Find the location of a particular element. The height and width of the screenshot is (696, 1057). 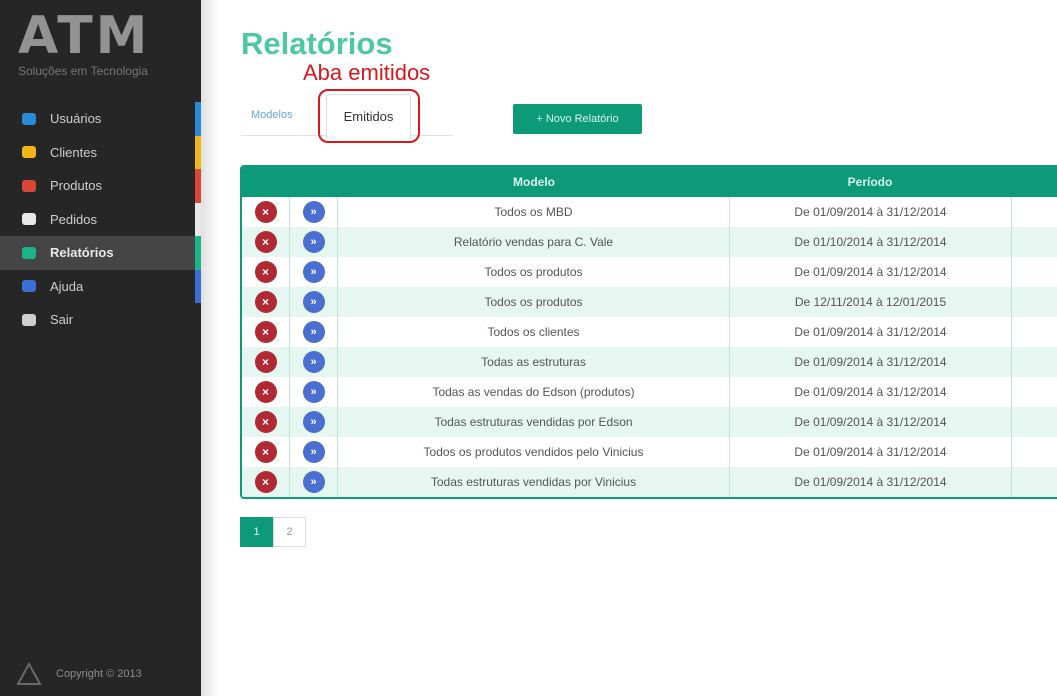

sidebar-footer: Copyright © 2013 is located at coordinates (79, 674).